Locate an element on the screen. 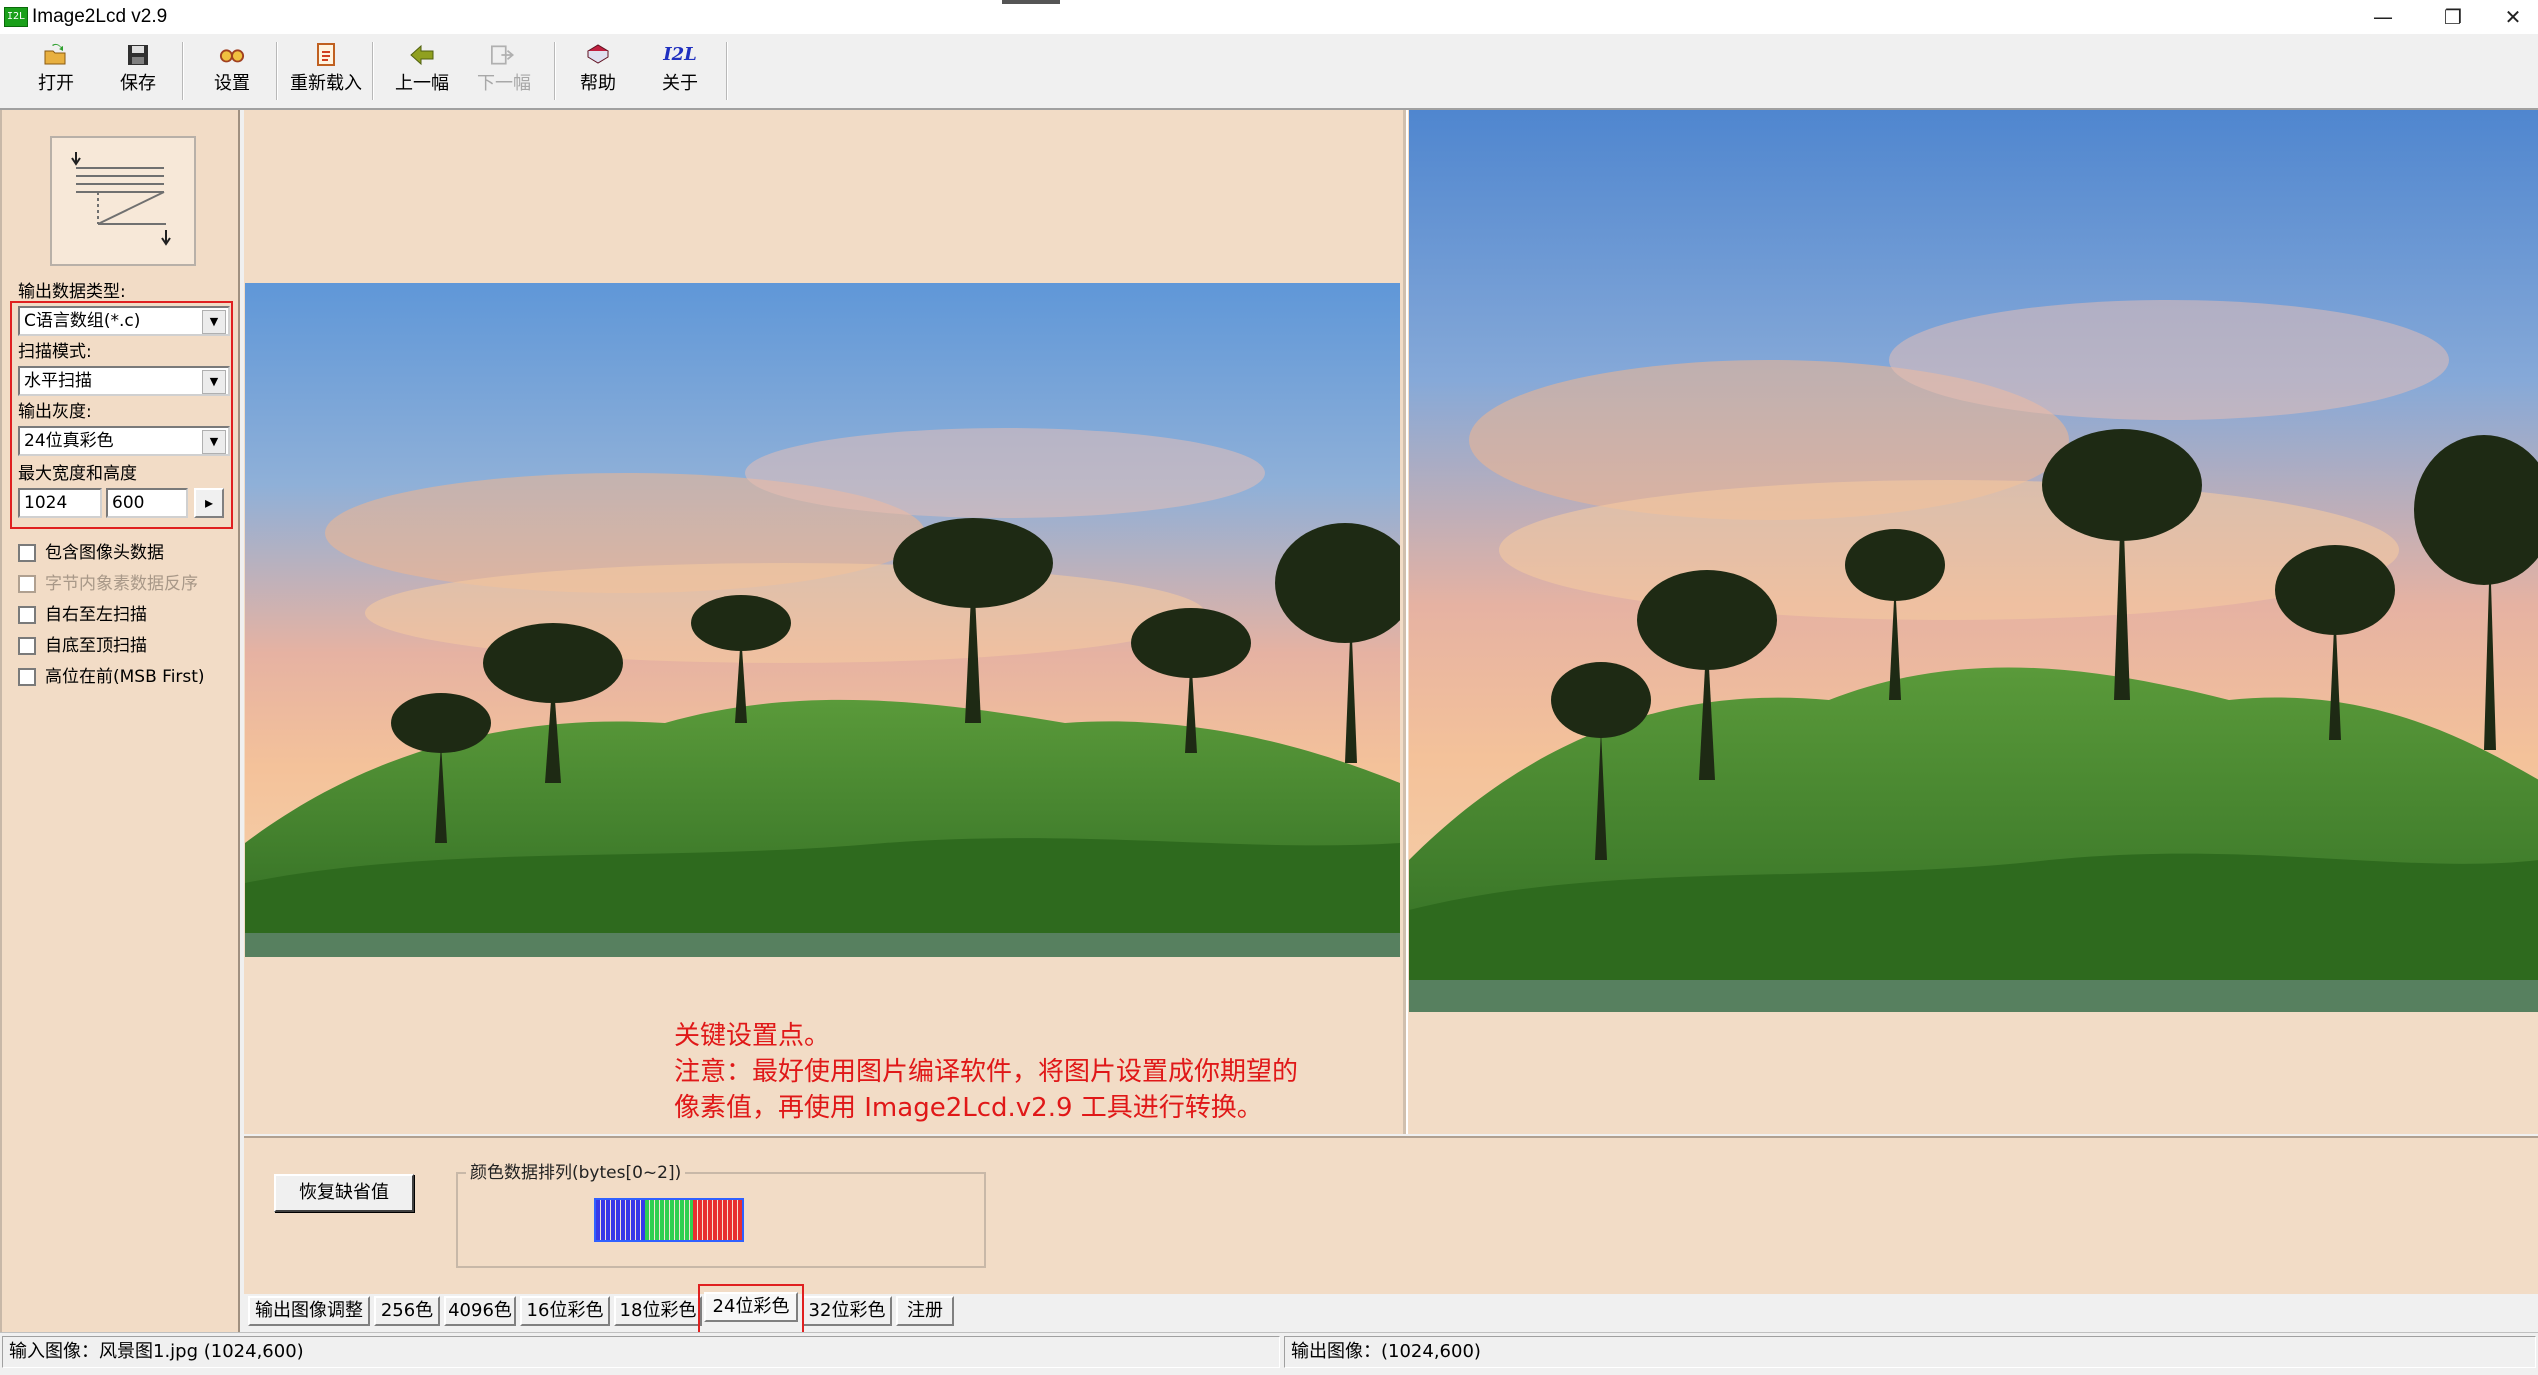 Image resolution: width=2538 pixels, height=1375 pixels. key-settings-highlight is located at coordinates (121, 415).